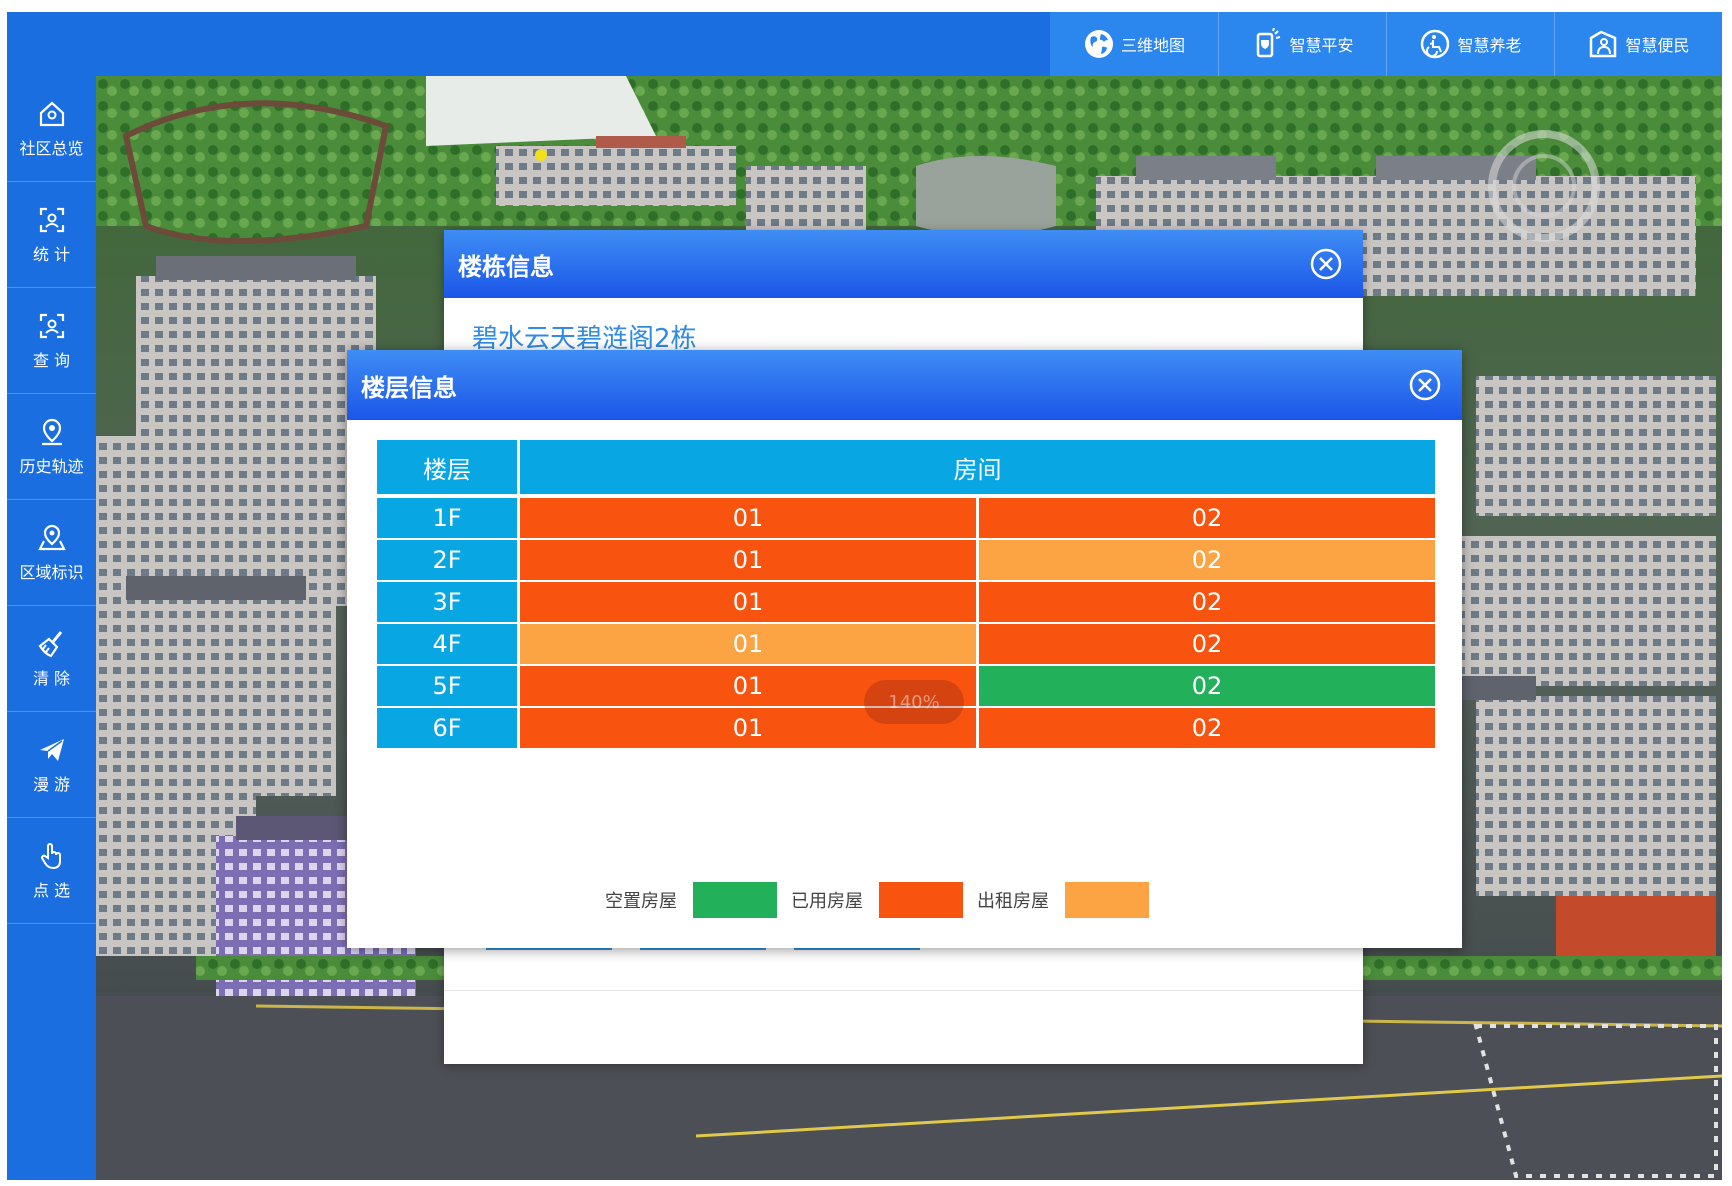 The image size is (1732, 1186). I want to click on legend-label-rented: 出租房屋, so click(1013, 901).